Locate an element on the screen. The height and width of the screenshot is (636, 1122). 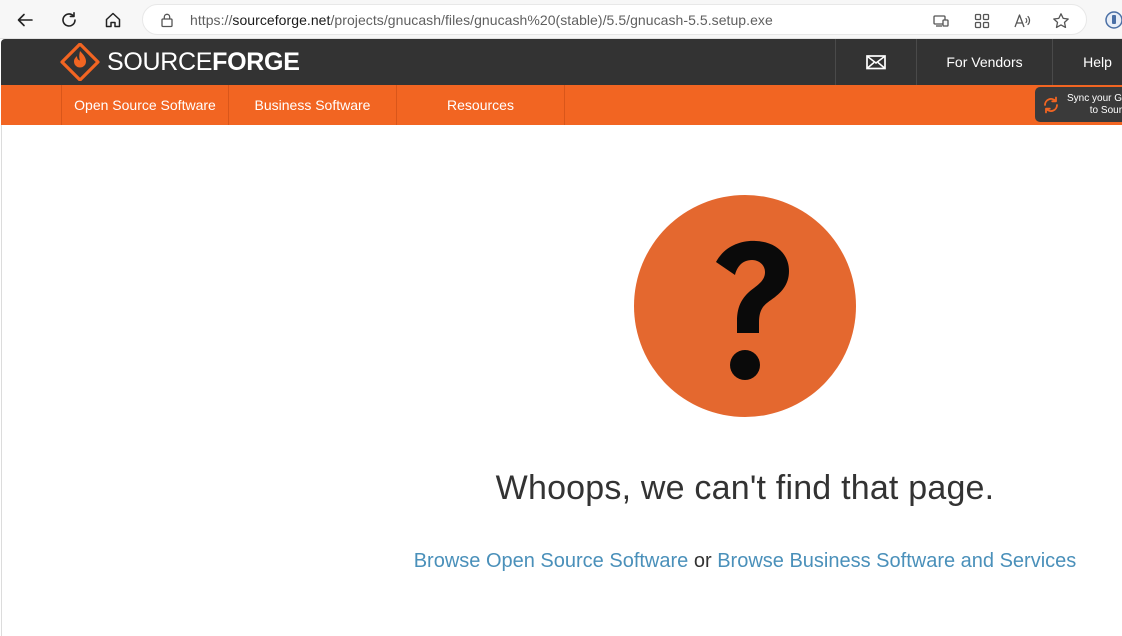
extension-icon is located at coordinates (1113, 20).